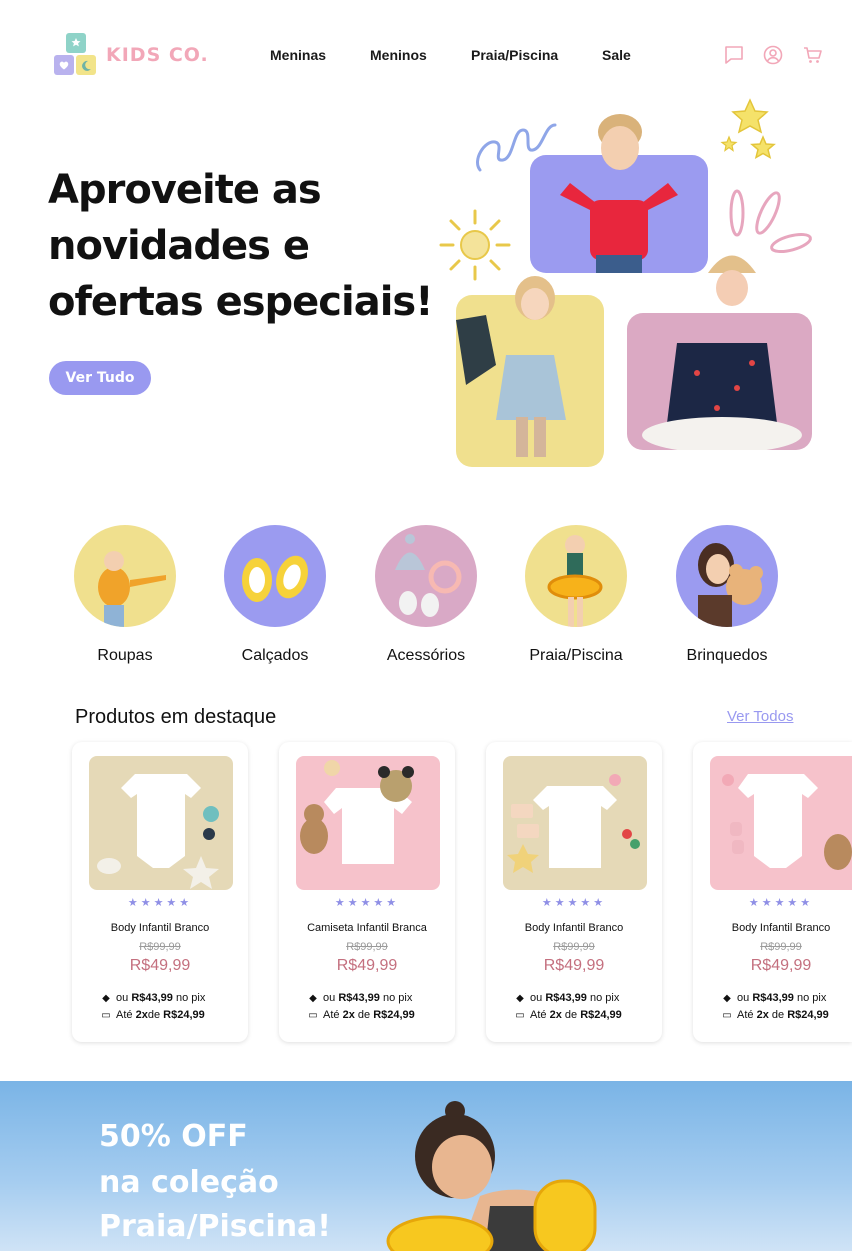 This screenshot has width=852, height=1251. I want to click on category-calcados: Calçados, so click(275, 595).